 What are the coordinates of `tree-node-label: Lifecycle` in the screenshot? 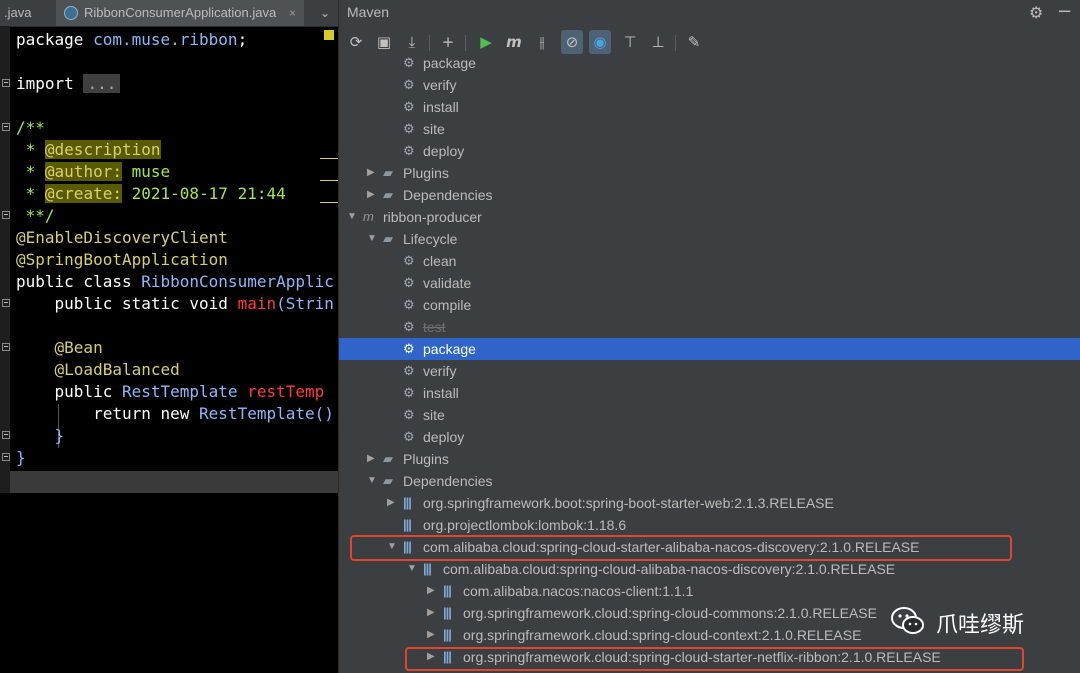 It's located at (430, 239).